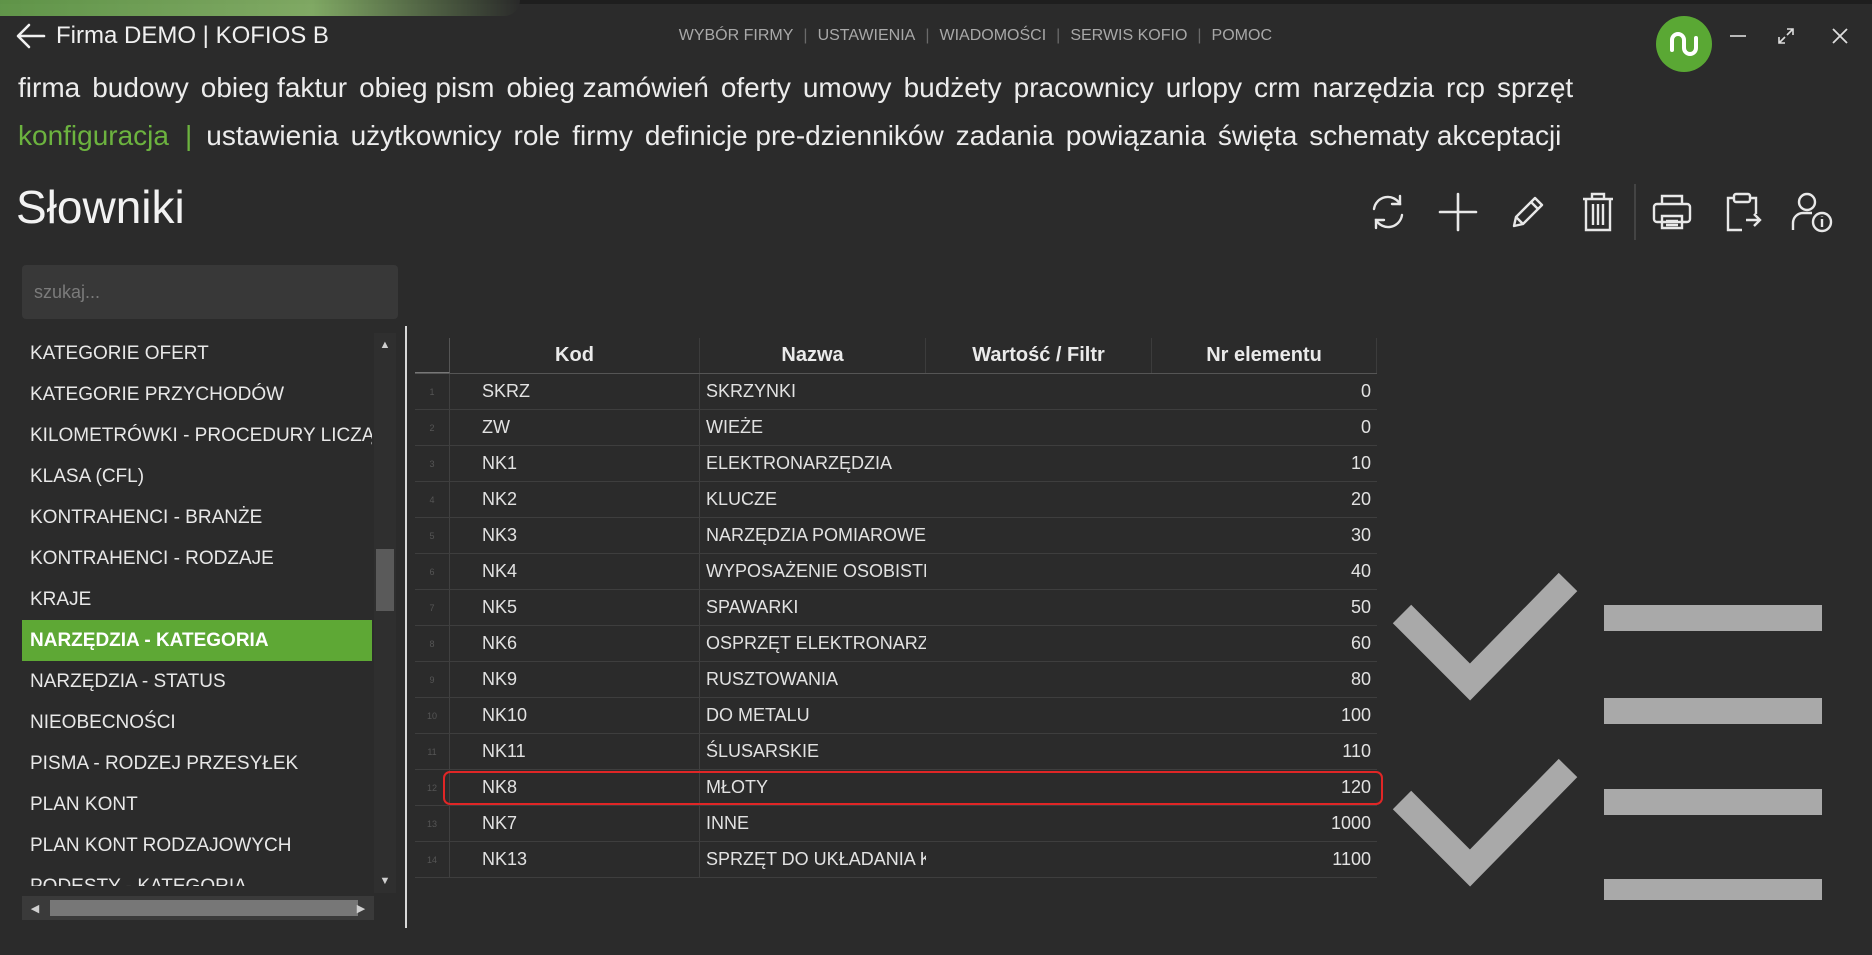  Describe the element at coordinates (1465, 88) in the screenshot. I see `menu-item-rcp: rcp` at that location.